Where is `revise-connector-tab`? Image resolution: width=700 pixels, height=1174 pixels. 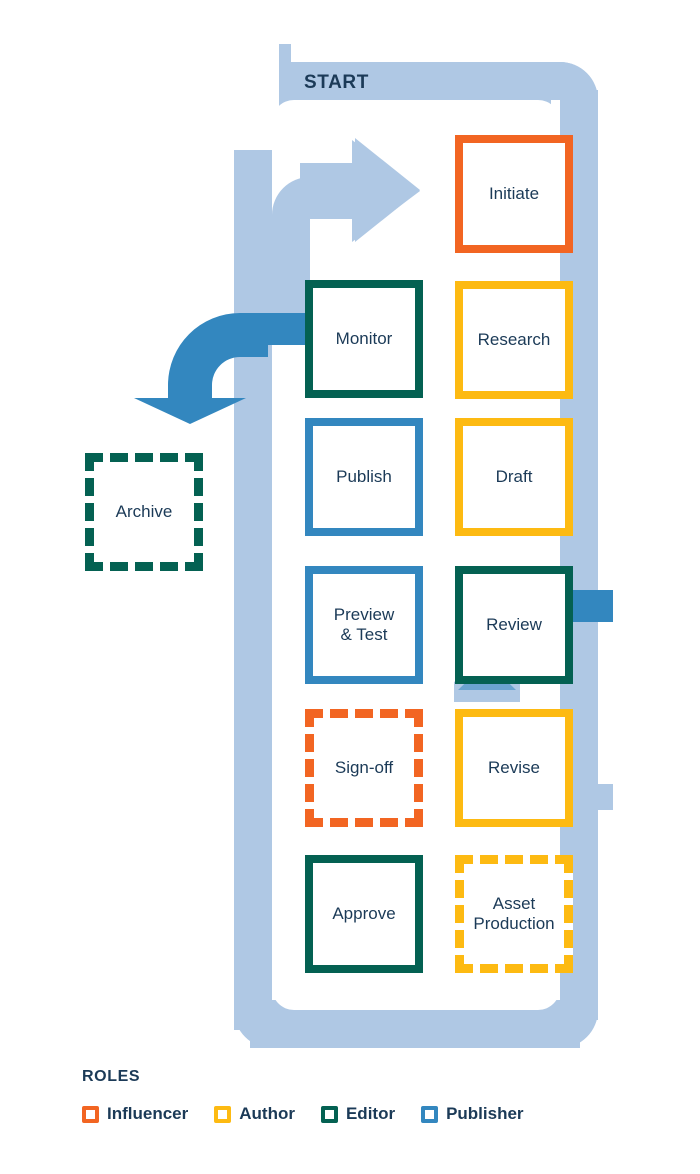 revise-connector-tab is located at coordinates (592, 797).